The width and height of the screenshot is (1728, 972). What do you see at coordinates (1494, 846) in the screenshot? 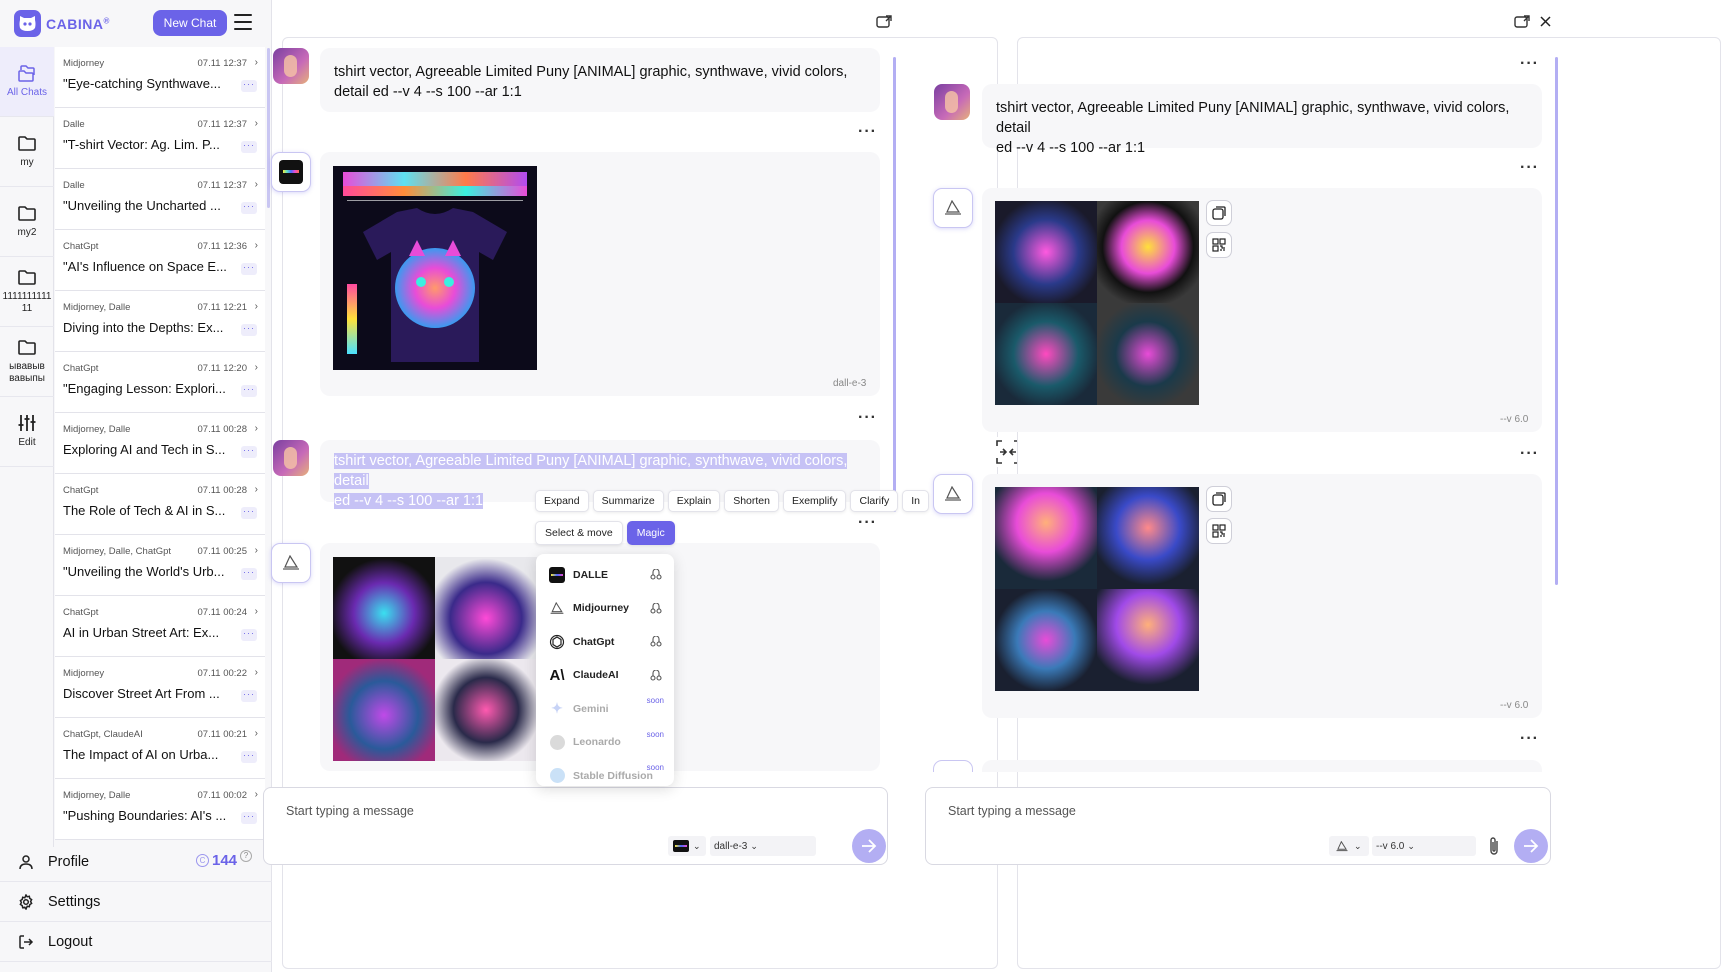
I see `paperclip-icon` at bounding box center [1494, 846].